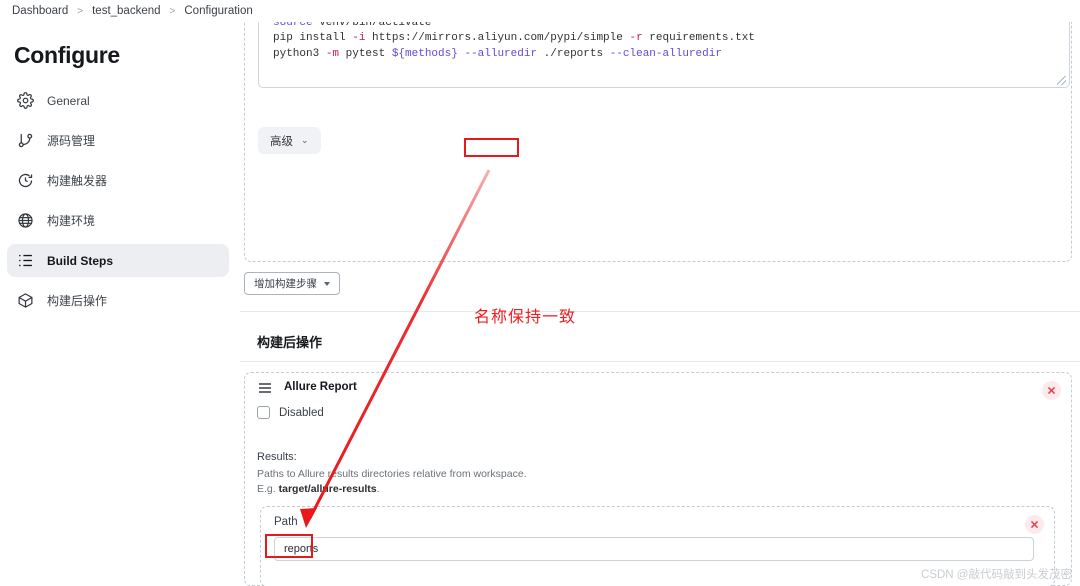  What do you see at coordinates (218, 11) in the screenshot?
I see `breadcrumb-item-configuration: Configuration` at bounding box center [218, 11].